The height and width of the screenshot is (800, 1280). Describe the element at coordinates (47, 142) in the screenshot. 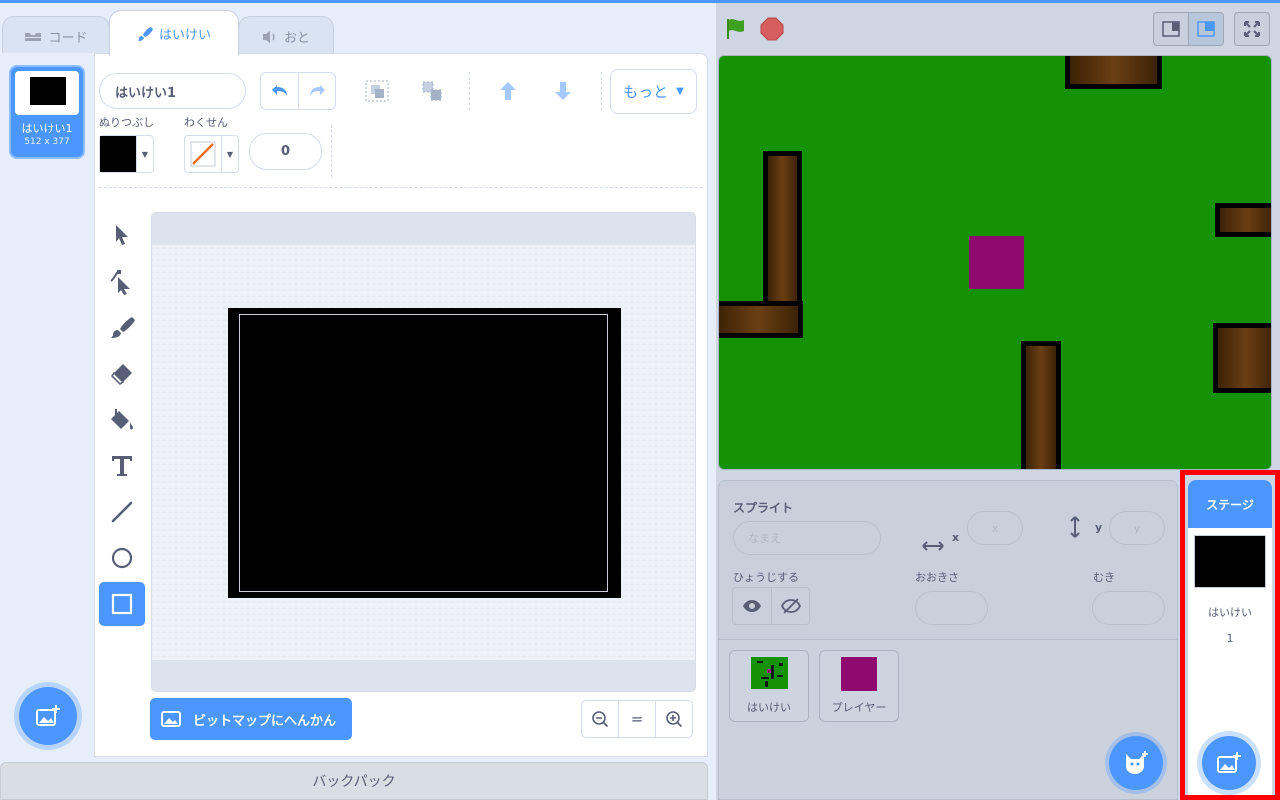

I see `costume-size: 512 x 377` at that location.